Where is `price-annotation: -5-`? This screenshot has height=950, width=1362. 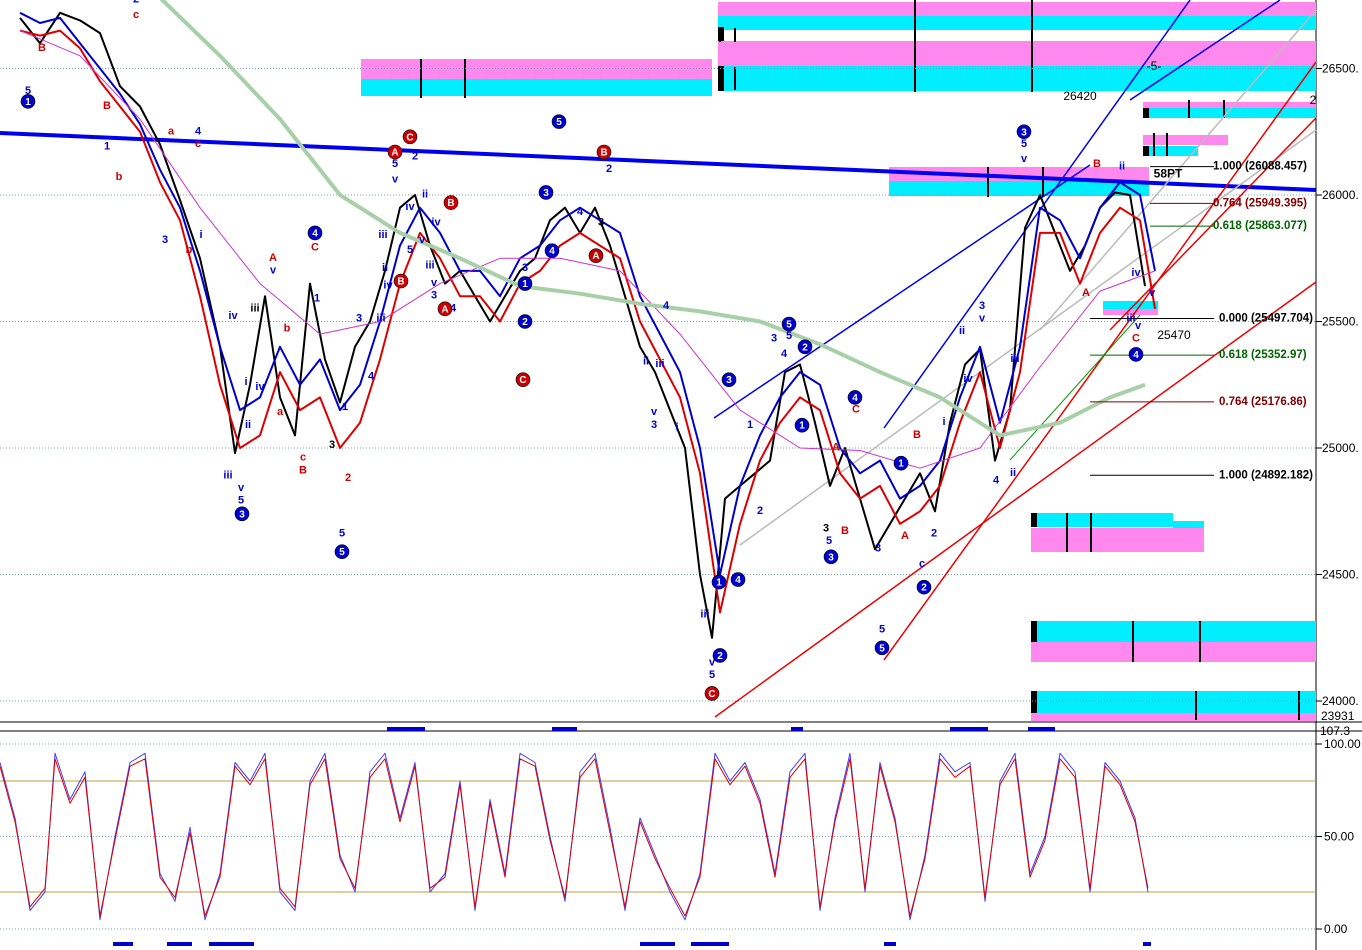
price-annotation: -5- is located at coordinates (1154, 66).